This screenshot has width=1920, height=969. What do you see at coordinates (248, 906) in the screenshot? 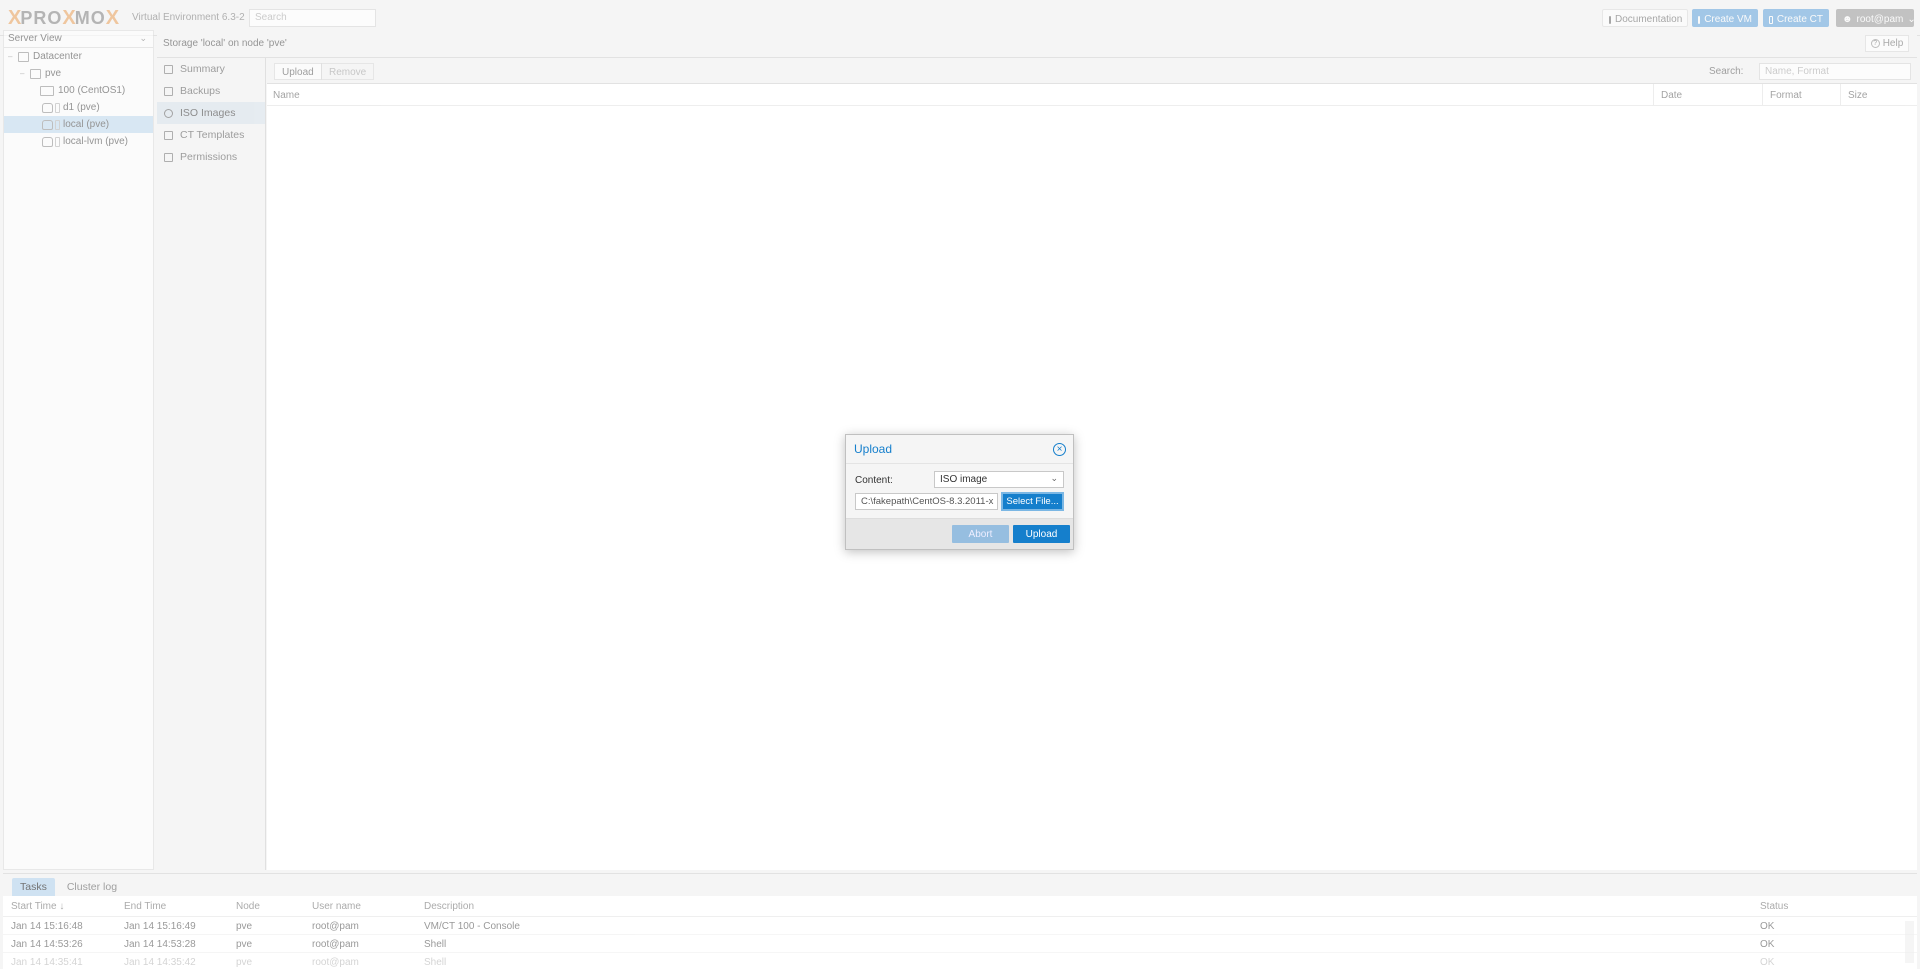
I see `column-node: Node` at bounding box center [248, 906].